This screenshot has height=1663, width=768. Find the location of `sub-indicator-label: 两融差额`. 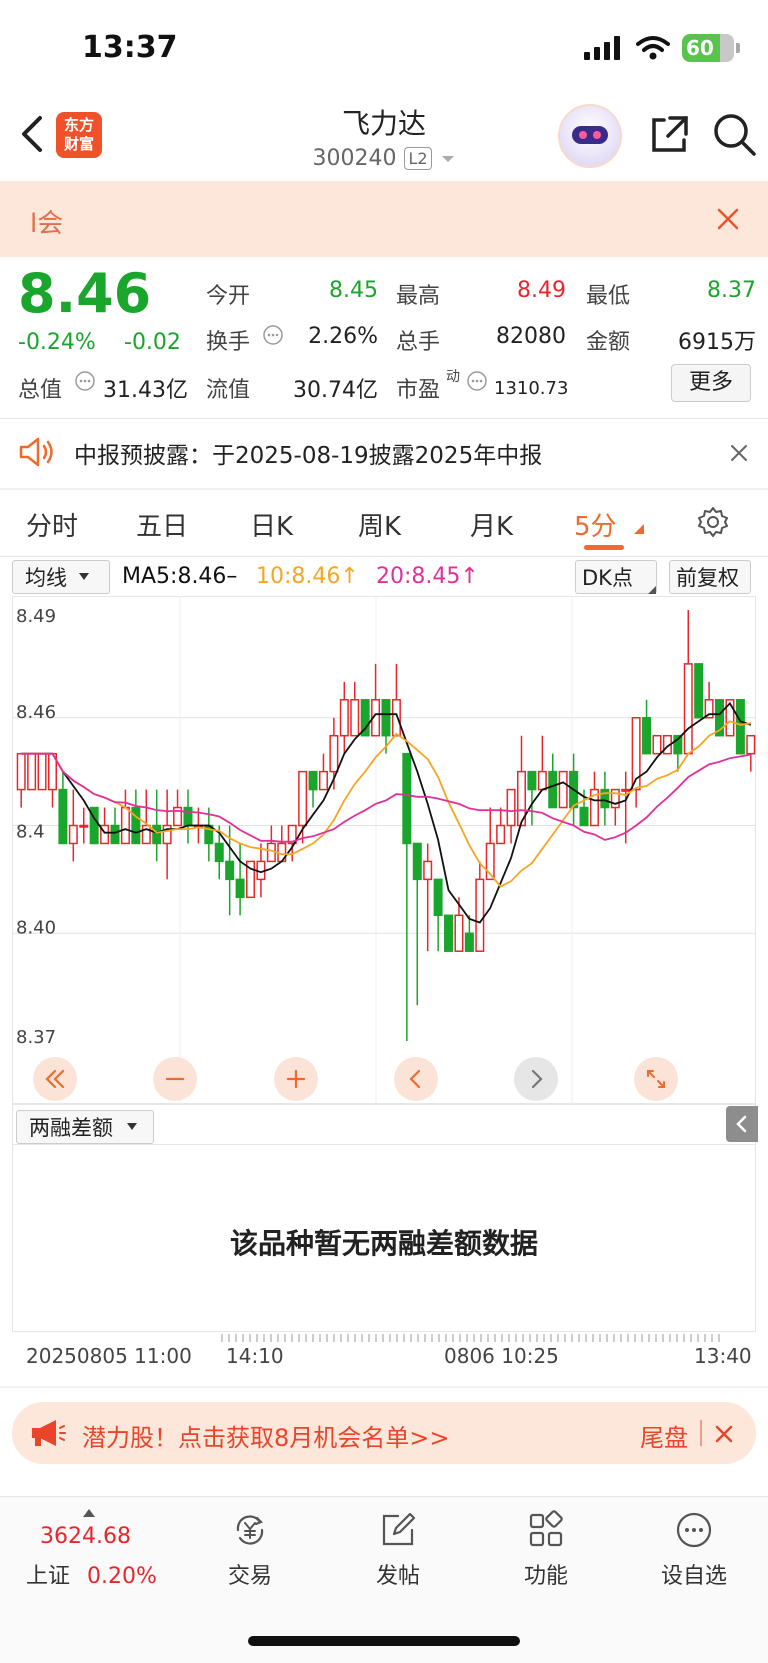

sub-indicator-label: 两融差额 is located at coordinates (71, 1128).